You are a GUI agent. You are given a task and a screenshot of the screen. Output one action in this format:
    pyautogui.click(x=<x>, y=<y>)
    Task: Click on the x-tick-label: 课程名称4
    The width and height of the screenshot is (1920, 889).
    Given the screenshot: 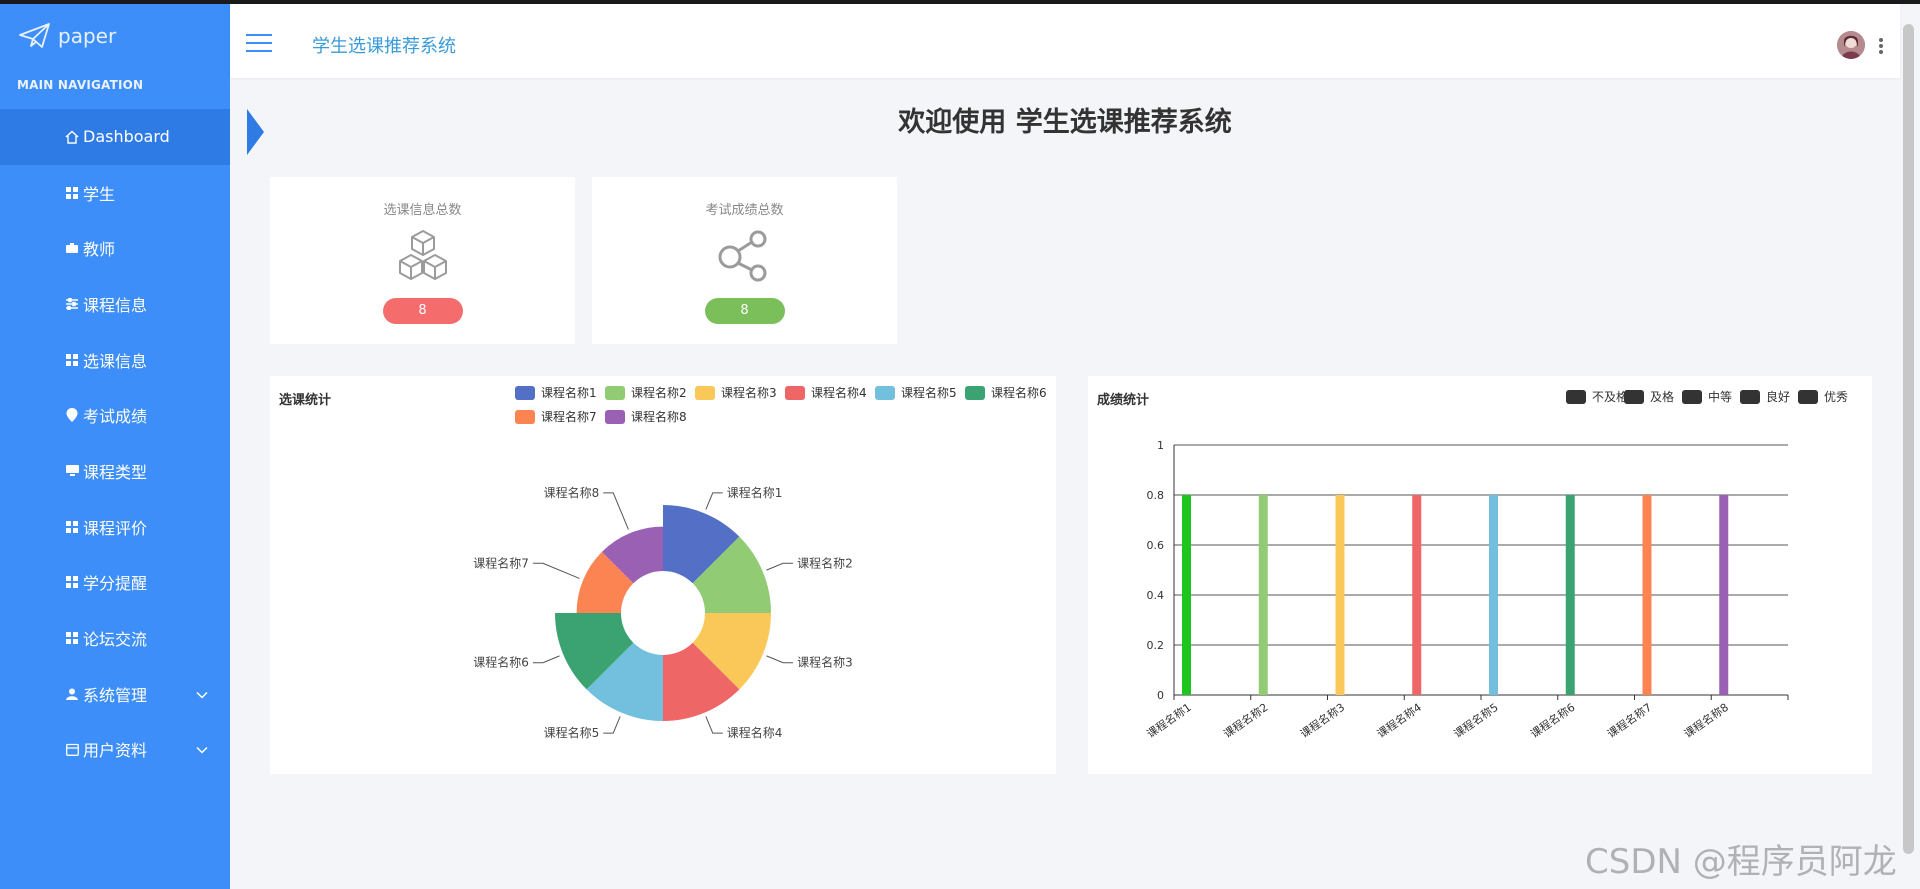 What is the action you would take?
    pyautogui.click(x=1399, y=720)
    